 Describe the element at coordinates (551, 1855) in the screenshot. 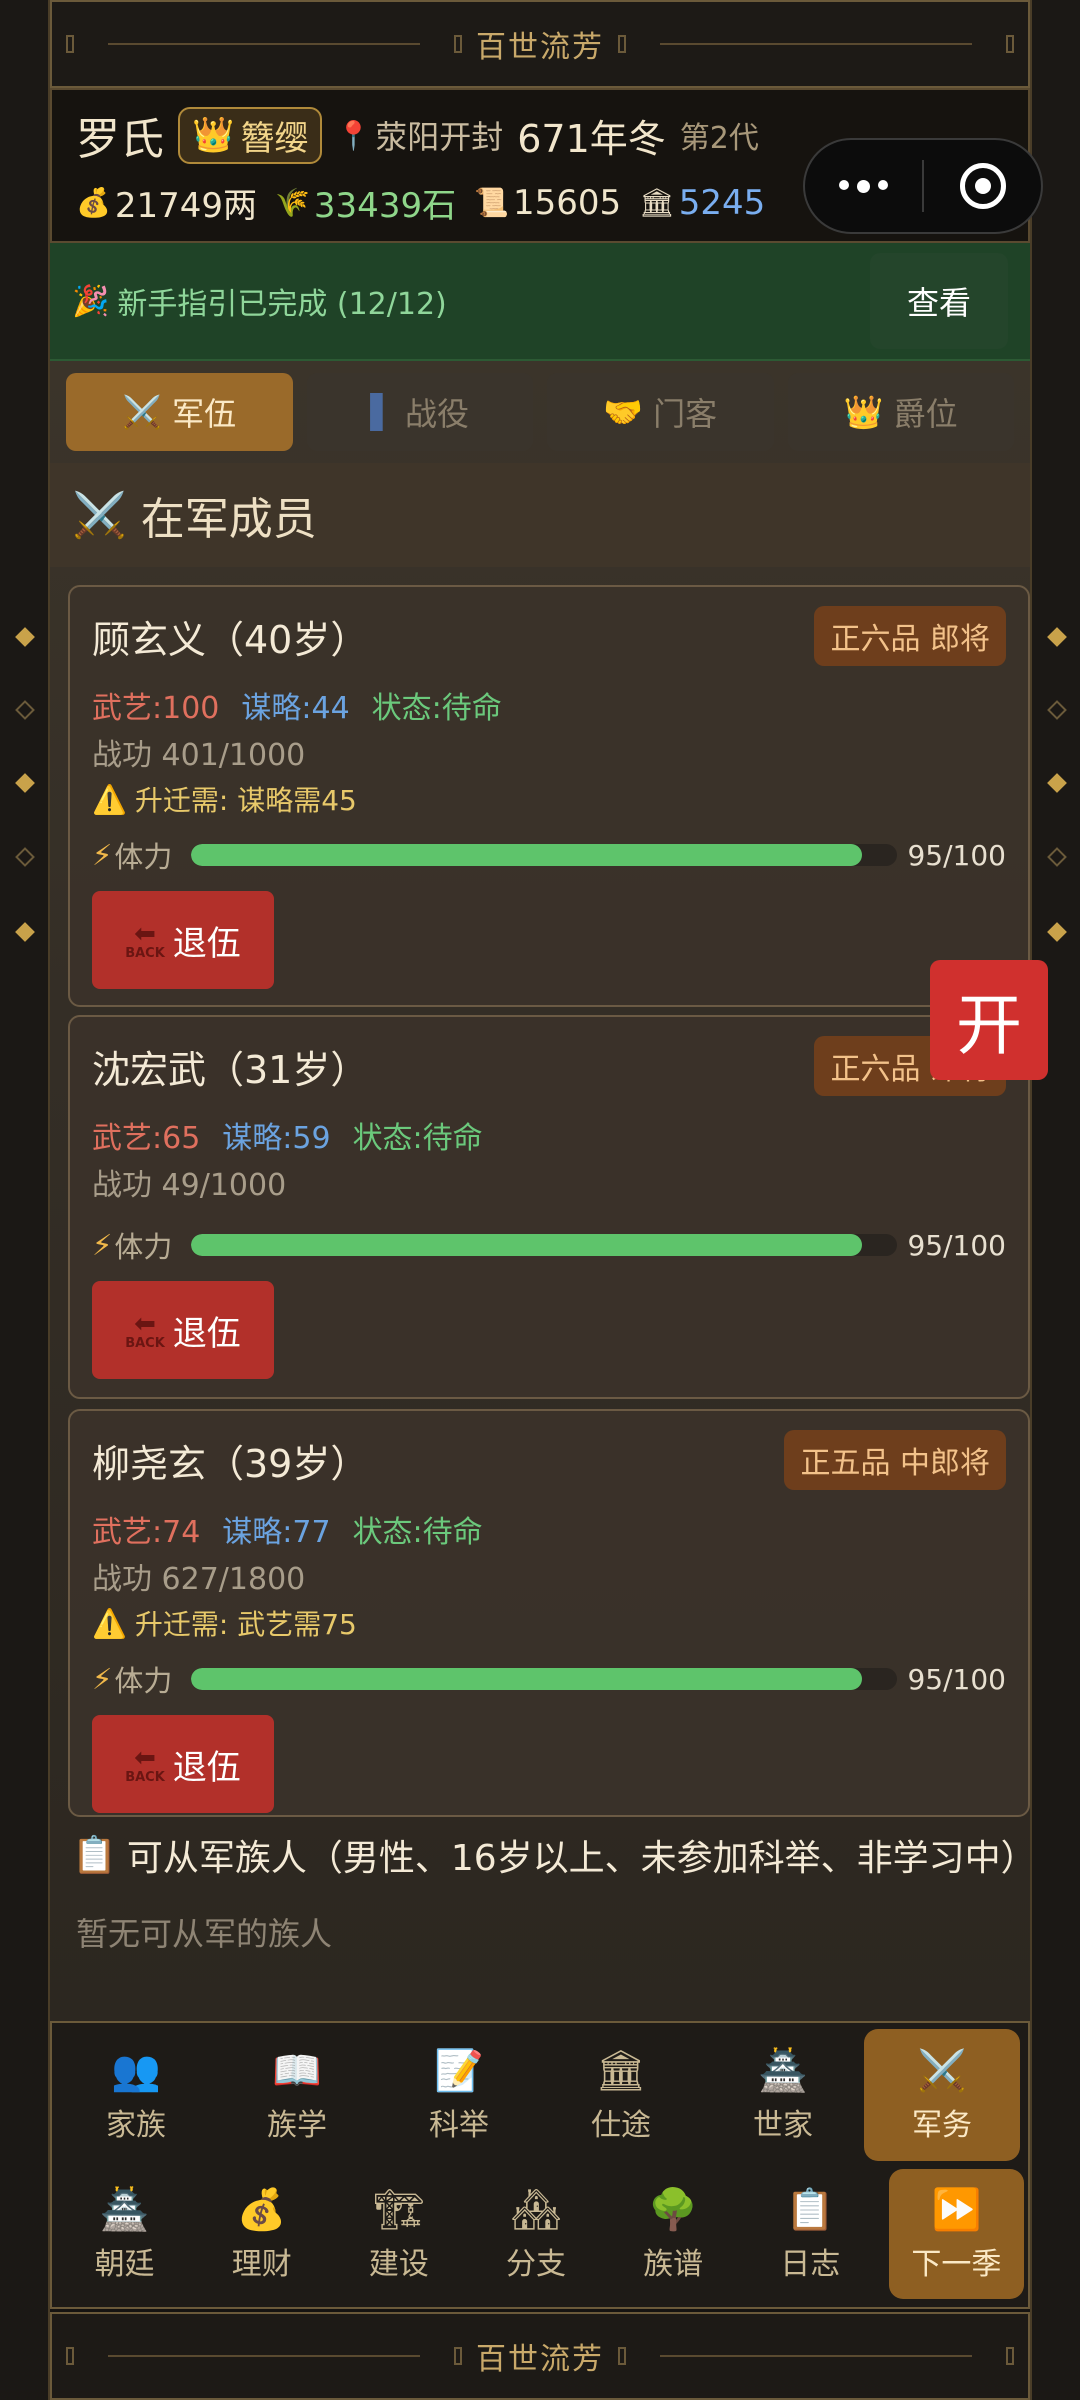

I see `eligible-header: 📋 可从军族人（男性、16岁以上、未参加科举、非学习中）` at that location.